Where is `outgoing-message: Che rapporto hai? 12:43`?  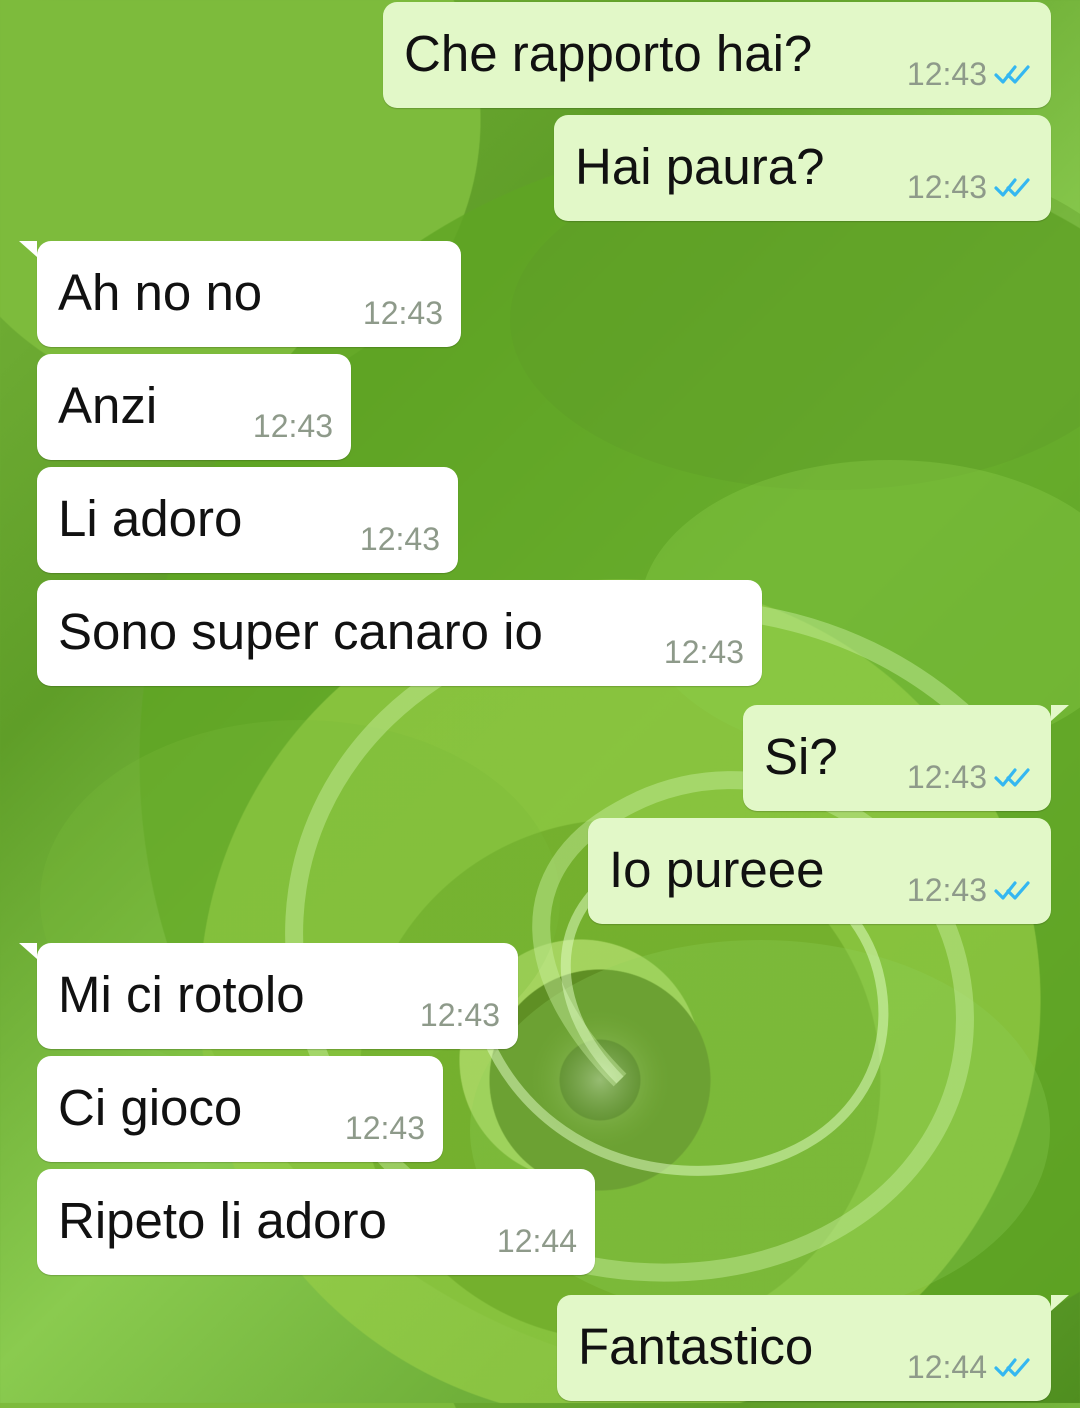
outgoing-message: Che rapporto hai? 12:43 is located at coordinates (717, 55).